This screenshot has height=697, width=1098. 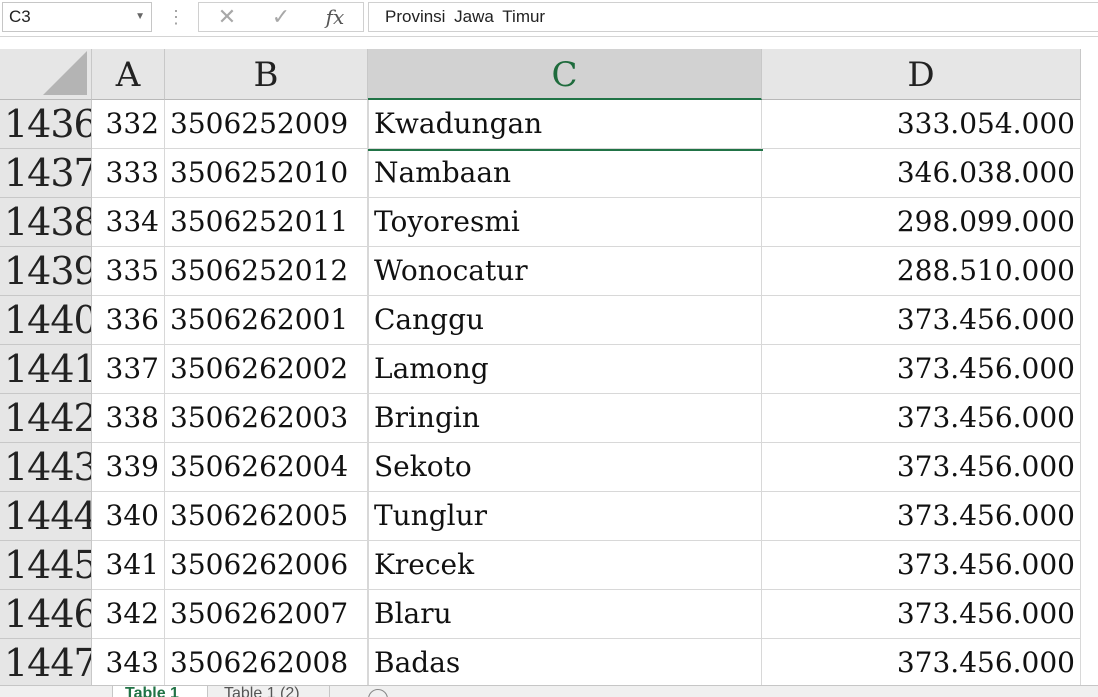 I want to click on row-header: 1444, so click(x=46, y=516).